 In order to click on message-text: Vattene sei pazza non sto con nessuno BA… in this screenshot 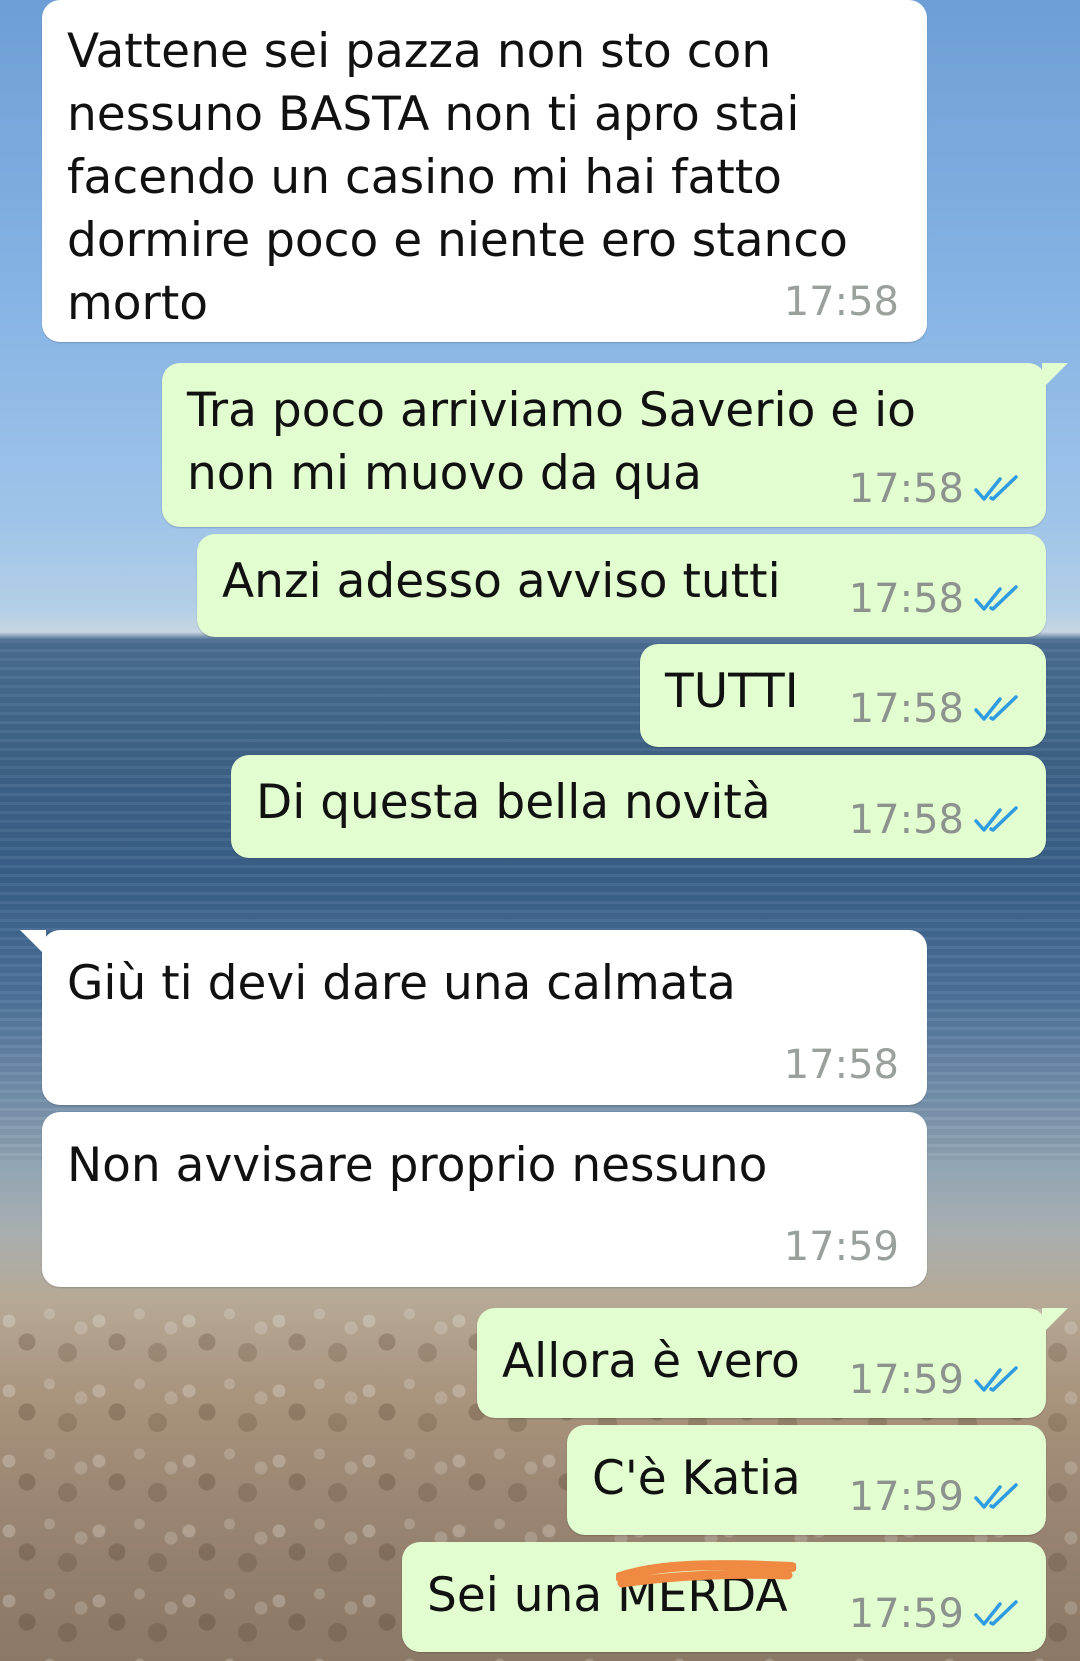, I will do `click(457, 177)`.